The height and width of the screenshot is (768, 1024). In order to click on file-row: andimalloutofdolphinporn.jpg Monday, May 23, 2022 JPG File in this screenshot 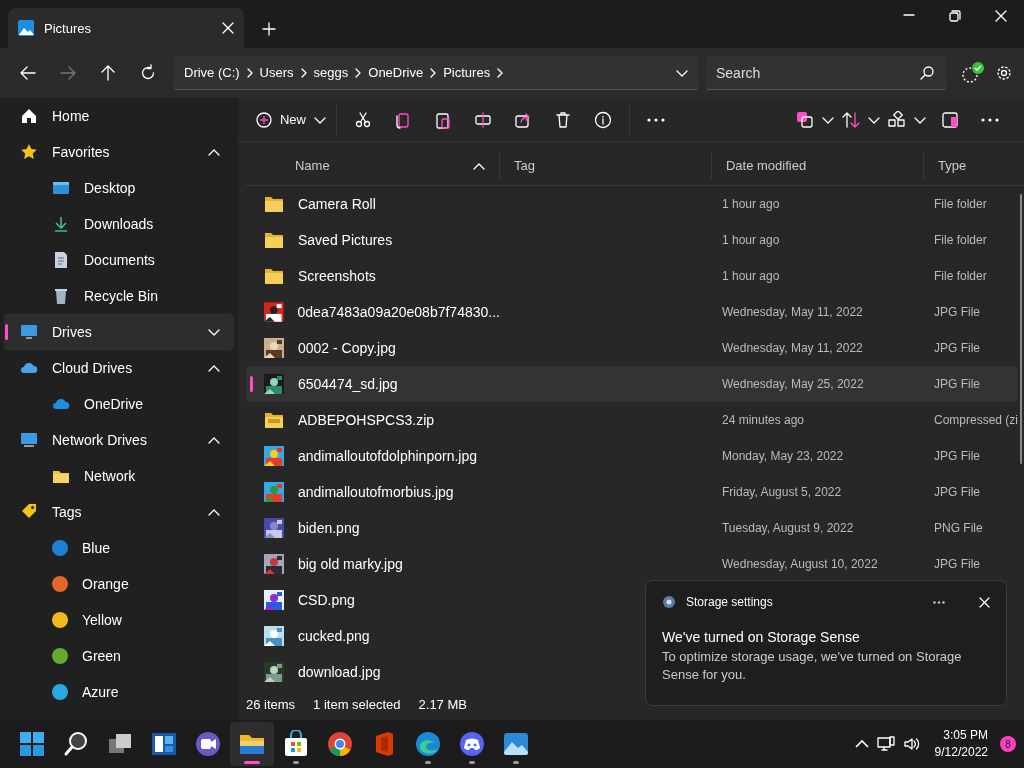, I will do `click(631, 456)`.